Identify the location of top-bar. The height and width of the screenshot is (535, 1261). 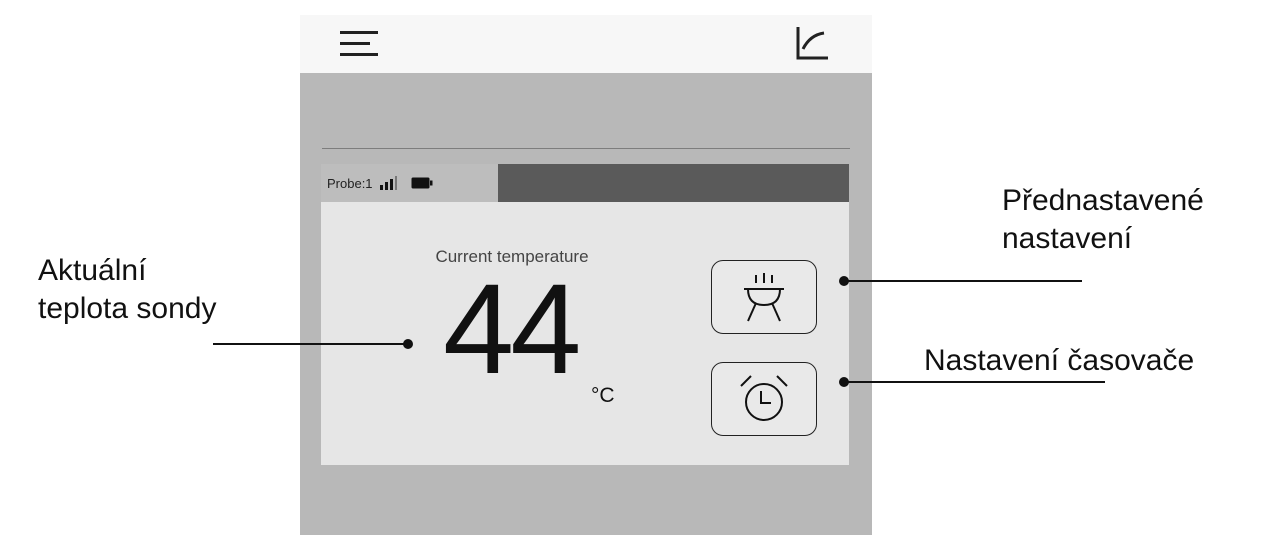
(586, 44).